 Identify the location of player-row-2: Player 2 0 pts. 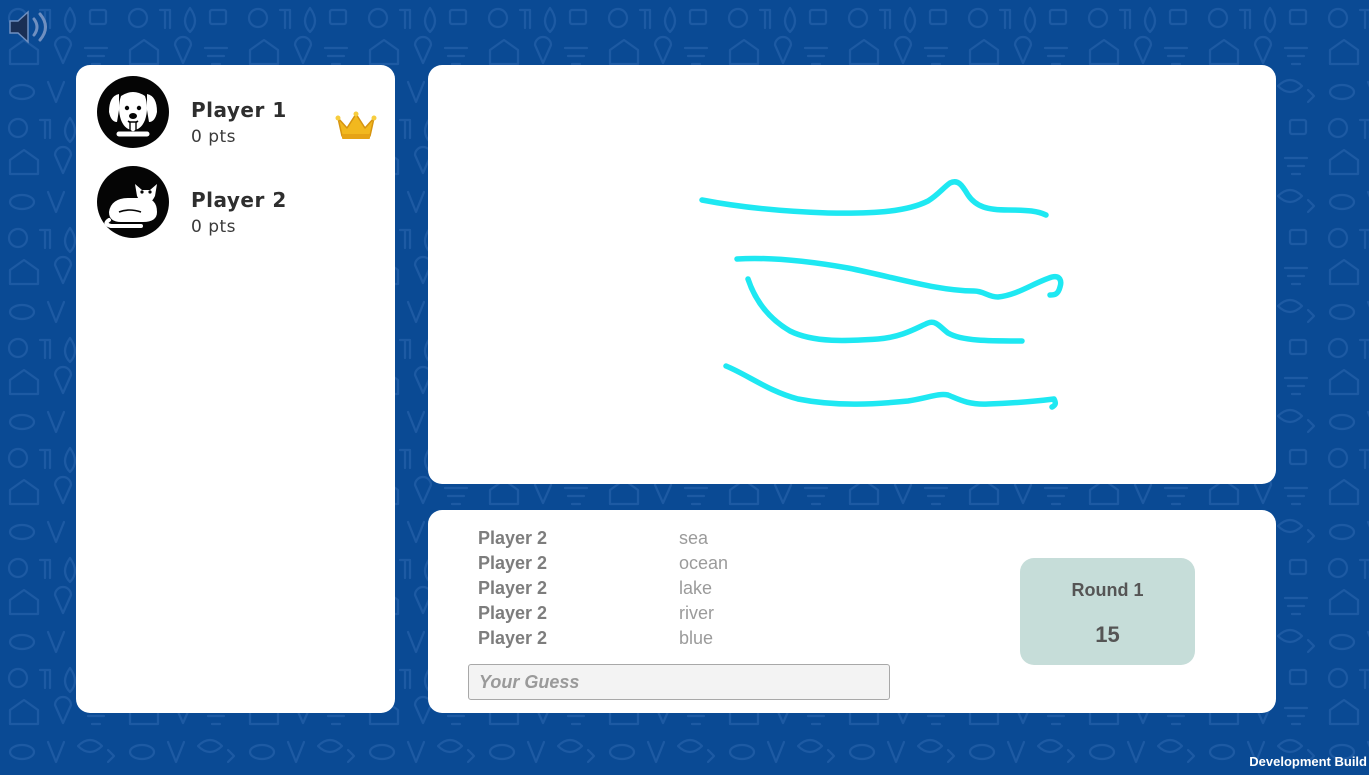
(242, 203).